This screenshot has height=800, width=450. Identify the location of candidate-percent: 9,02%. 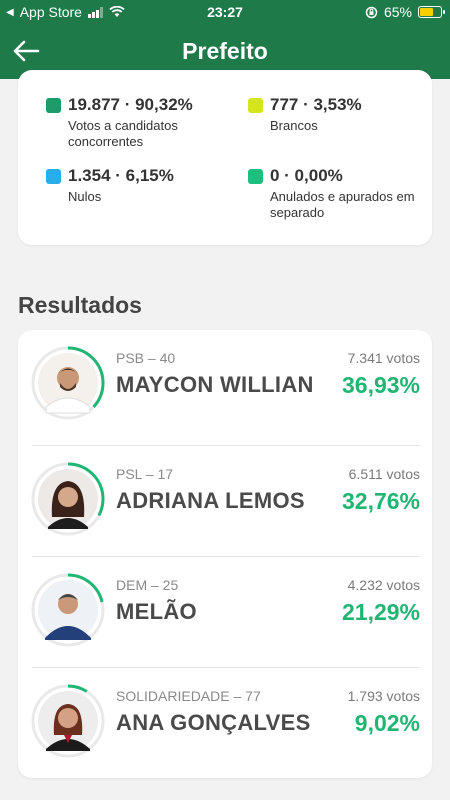
(387, 723).